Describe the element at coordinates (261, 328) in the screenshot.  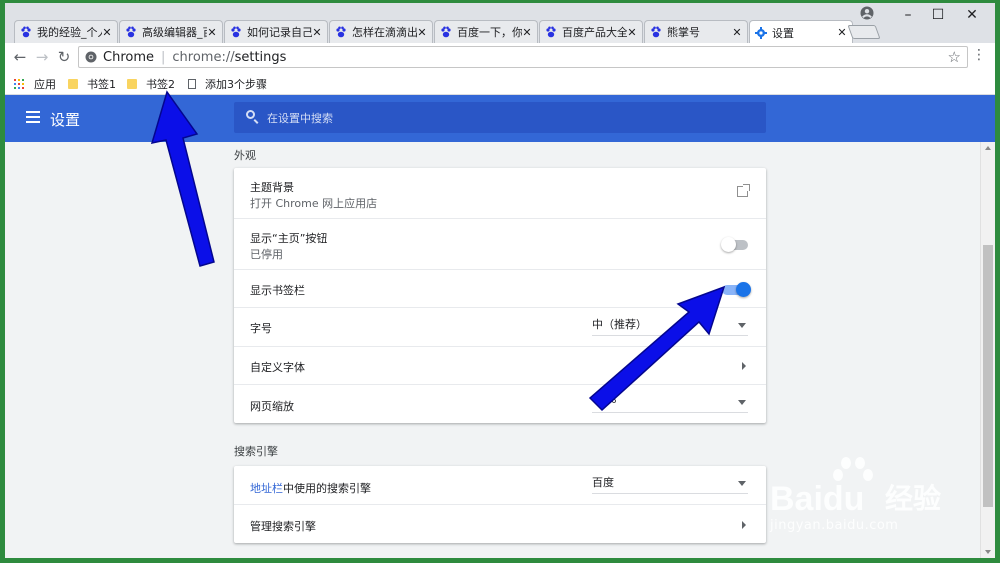
I see `font-size-label: 字号` at that location.